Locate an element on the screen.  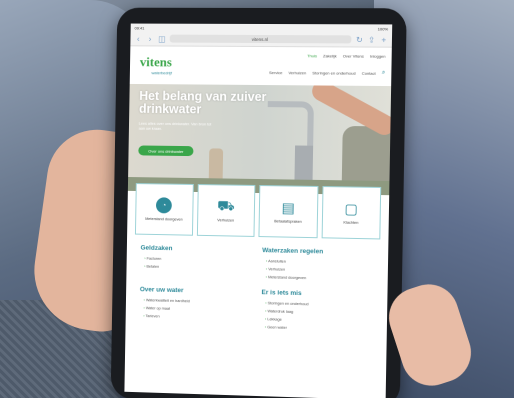
section-link: Tarieven is located at coordinates (196, 317).